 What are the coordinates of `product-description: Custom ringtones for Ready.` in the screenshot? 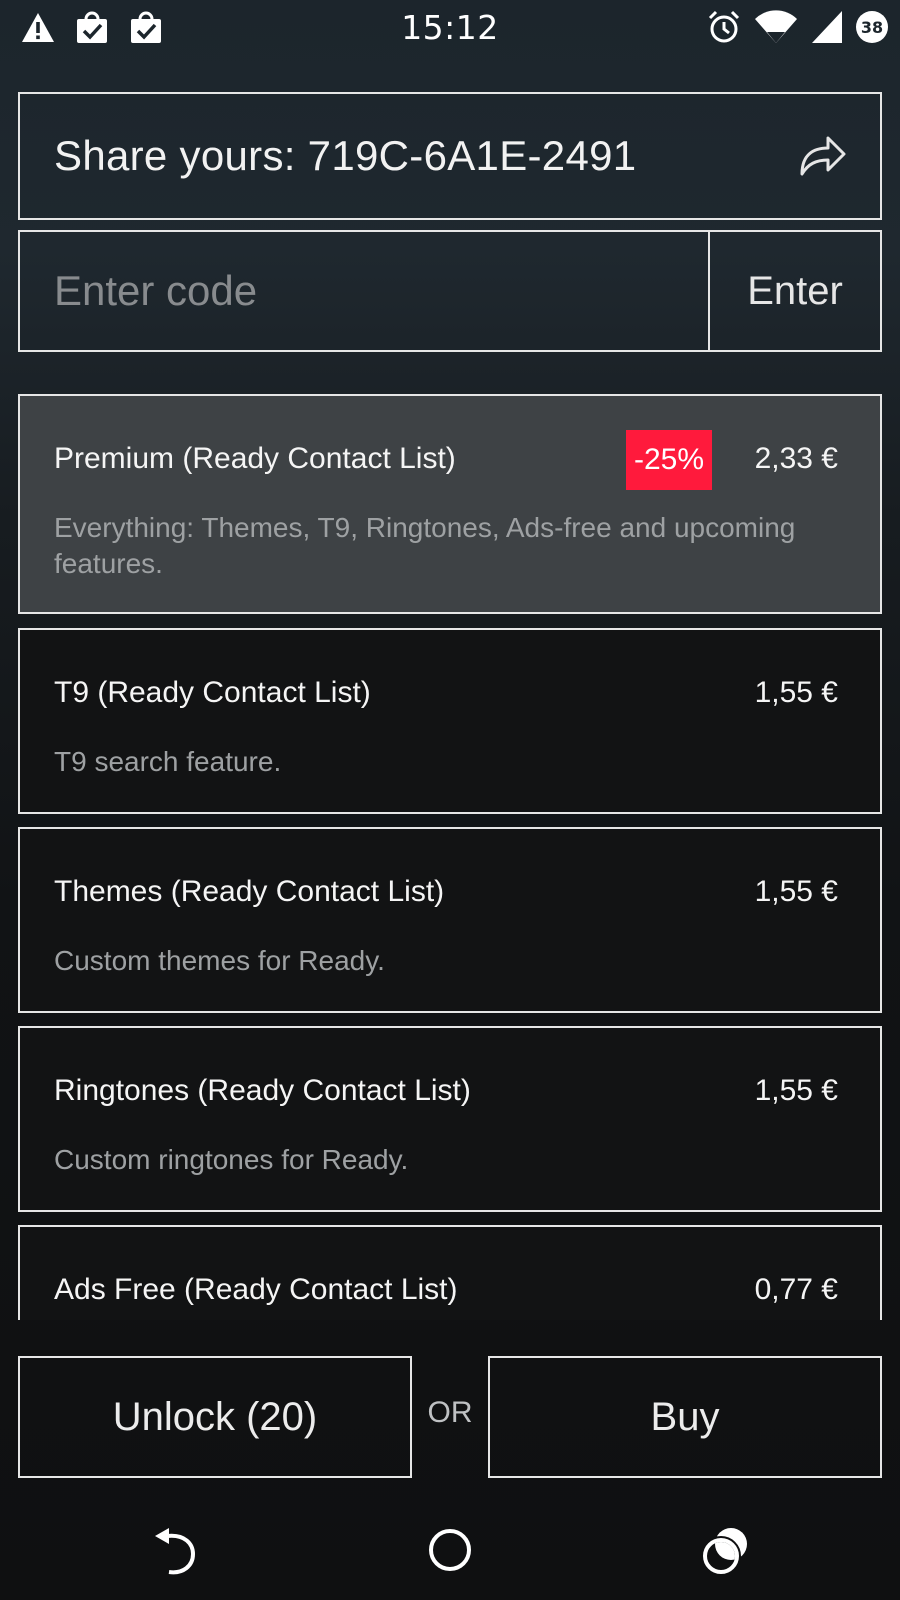 It's located at (231, 1159).